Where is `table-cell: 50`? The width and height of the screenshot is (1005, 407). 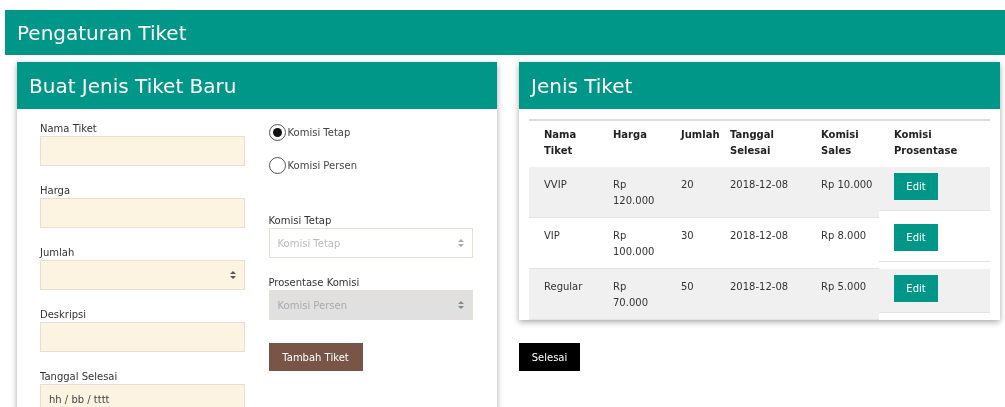
table-cell: 50 is located at coordinates (690, 294).